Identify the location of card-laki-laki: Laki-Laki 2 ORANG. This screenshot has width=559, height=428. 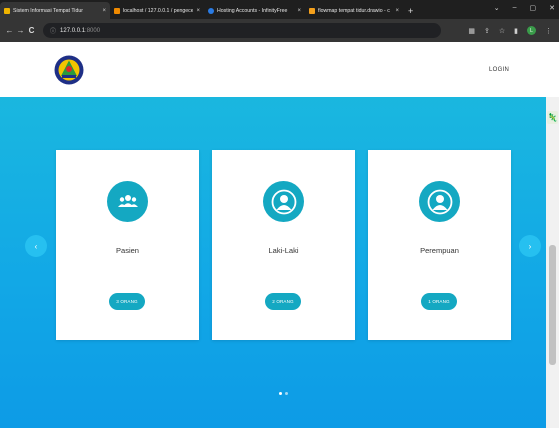
(283, 245).